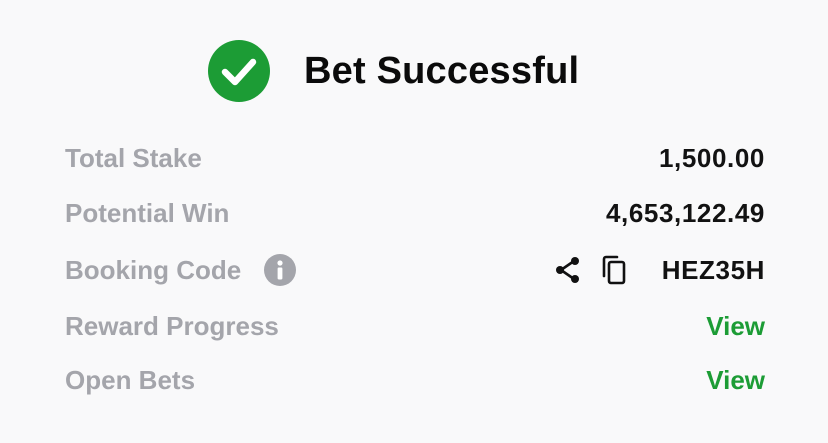  Describe the element at coordinates (614, 270) in the screenshot. I see `copy-icon` at that location.